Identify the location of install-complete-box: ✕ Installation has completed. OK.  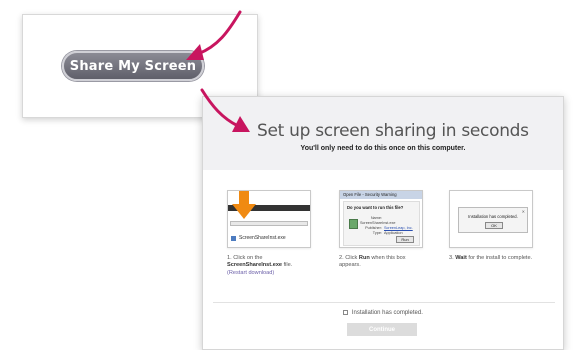
(493, 220).